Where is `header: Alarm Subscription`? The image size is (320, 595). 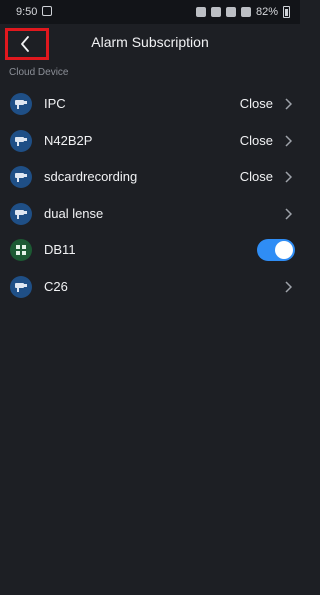 header: Alarm Subscription is located at coordinates (150, 42).